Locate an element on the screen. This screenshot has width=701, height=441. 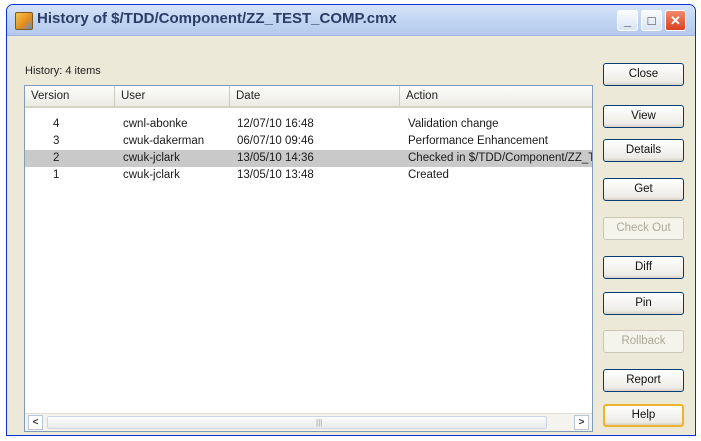
minimize-button: _ is located at coordinates (627, 20).